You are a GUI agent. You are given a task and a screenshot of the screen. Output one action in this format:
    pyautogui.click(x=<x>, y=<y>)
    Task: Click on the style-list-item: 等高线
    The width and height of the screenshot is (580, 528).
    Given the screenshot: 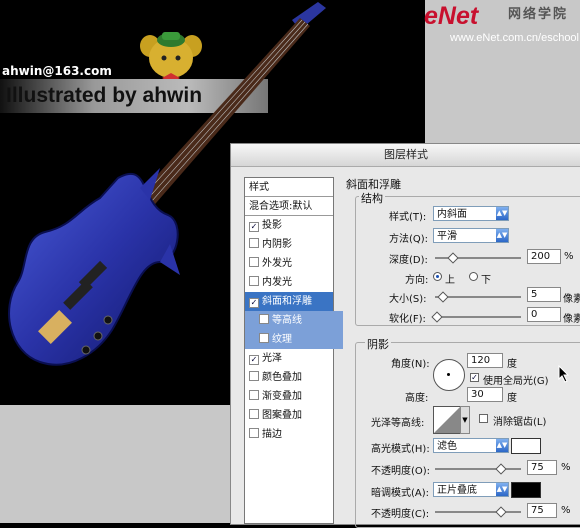 What is the action you would take?
    pyautogui.click(x=294, y=320)
    